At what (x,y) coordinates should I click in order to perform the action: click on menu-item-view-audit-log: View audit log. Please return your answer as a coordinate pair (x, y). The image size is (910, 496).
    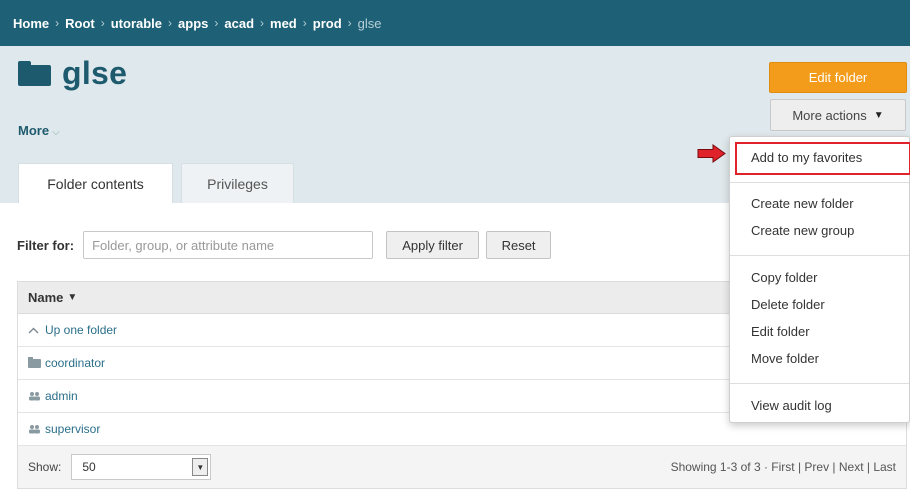
    Looking at the image, I should click on (791, 405).